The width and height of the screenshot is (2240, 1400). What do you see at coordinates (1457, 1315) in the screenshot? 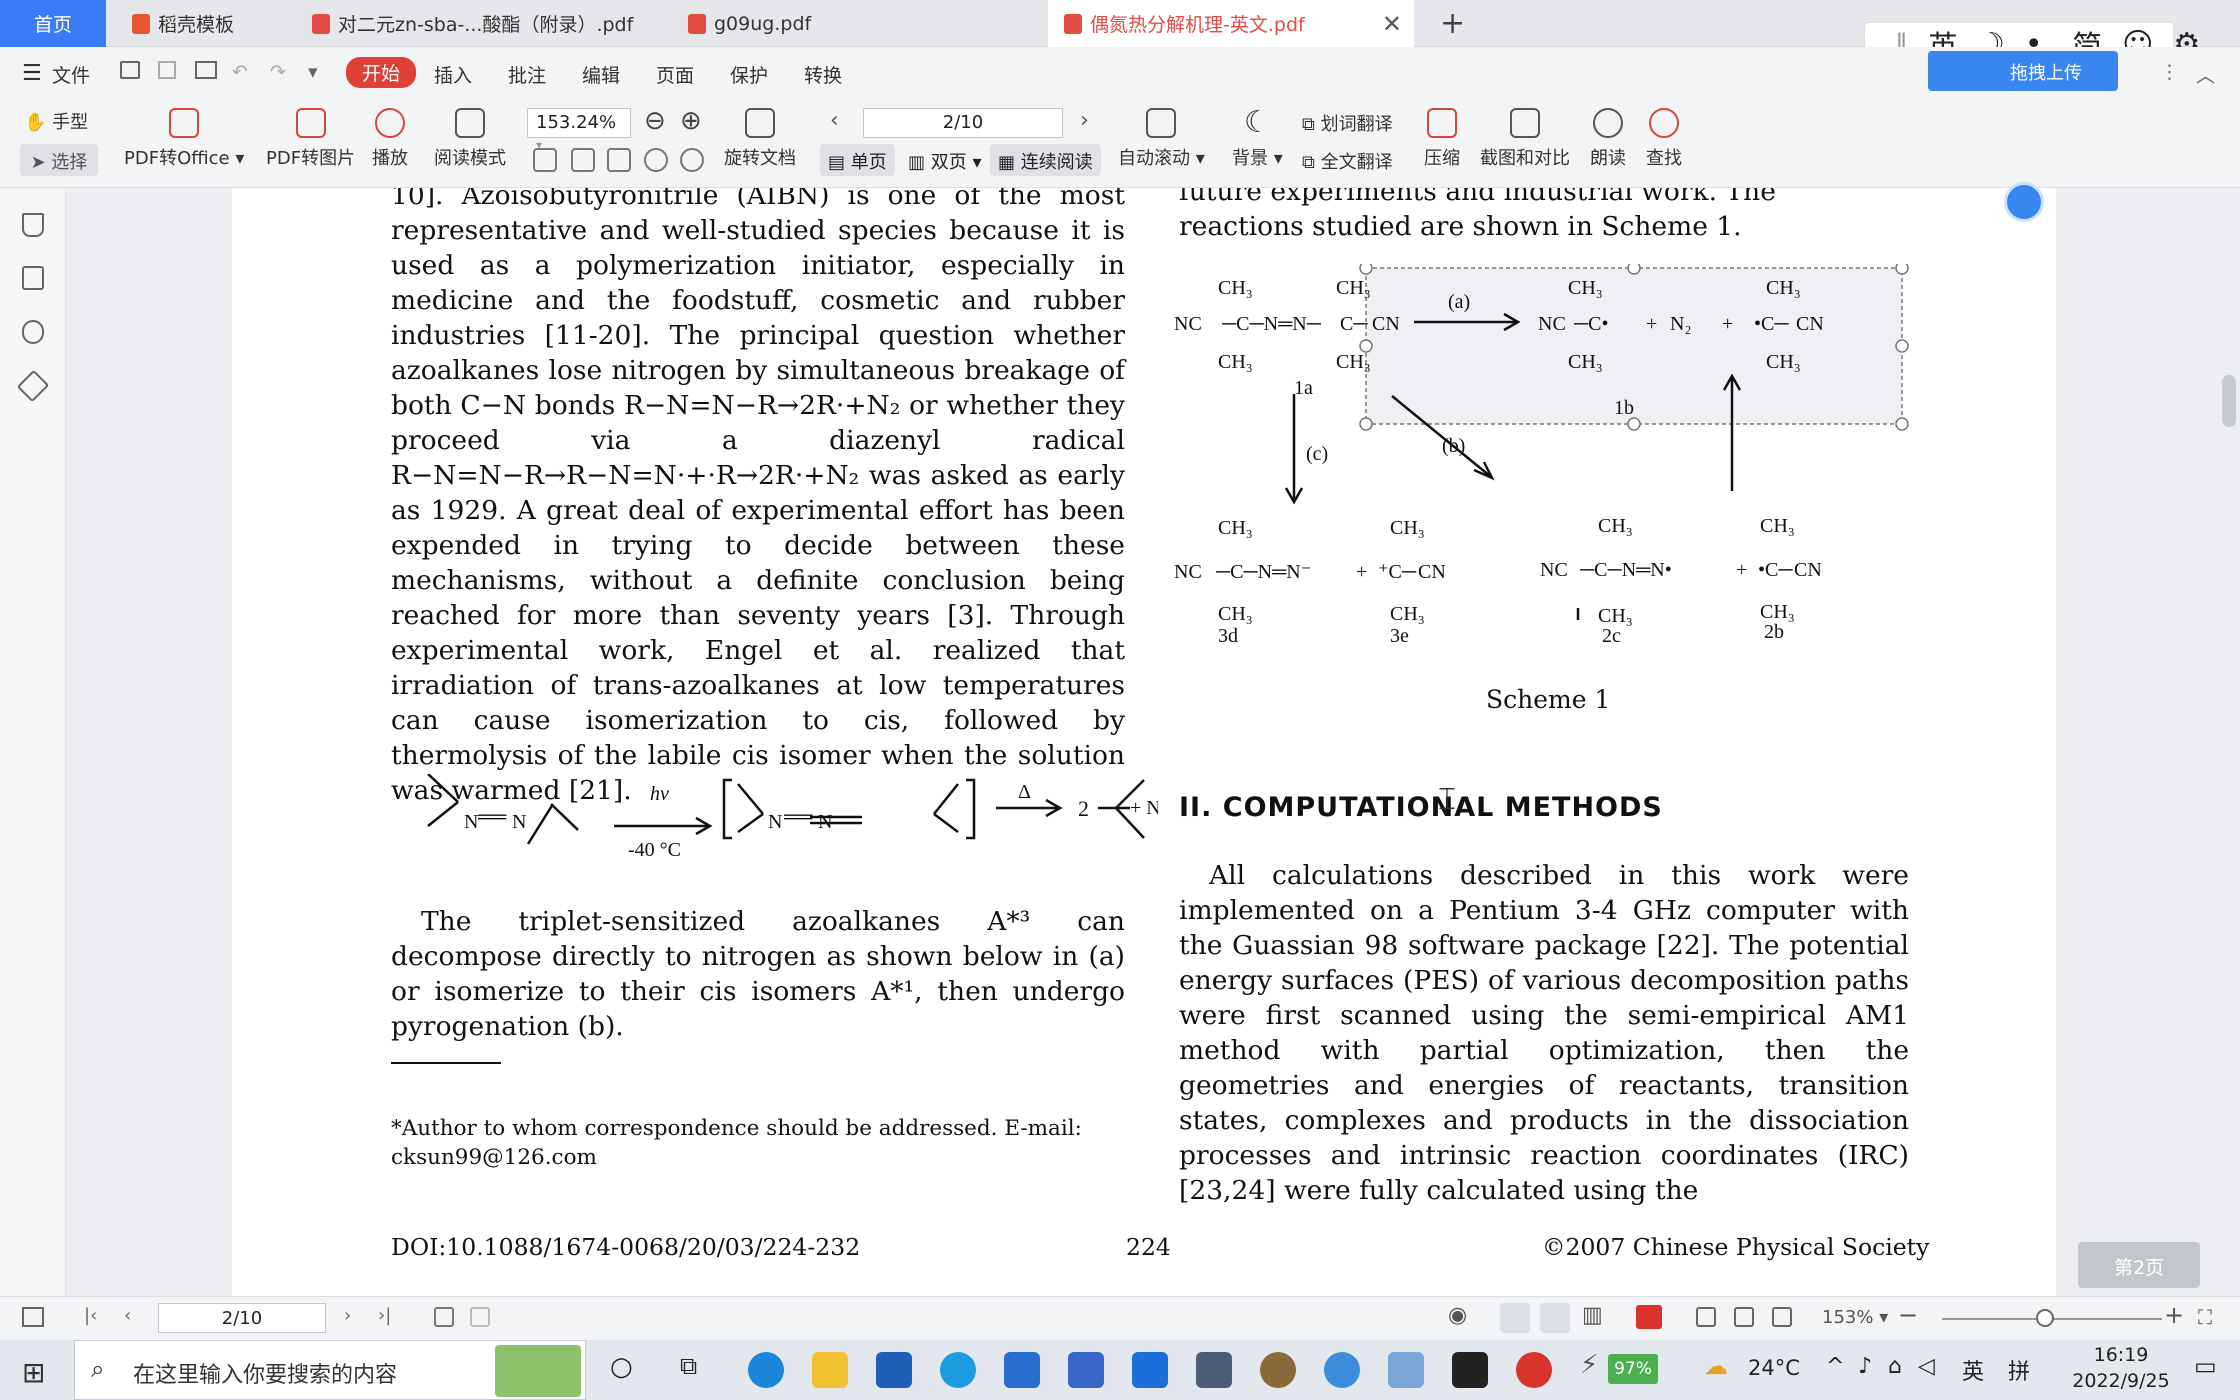
I see `eye-icon: ◉` at bounding box center [1457, 1315].